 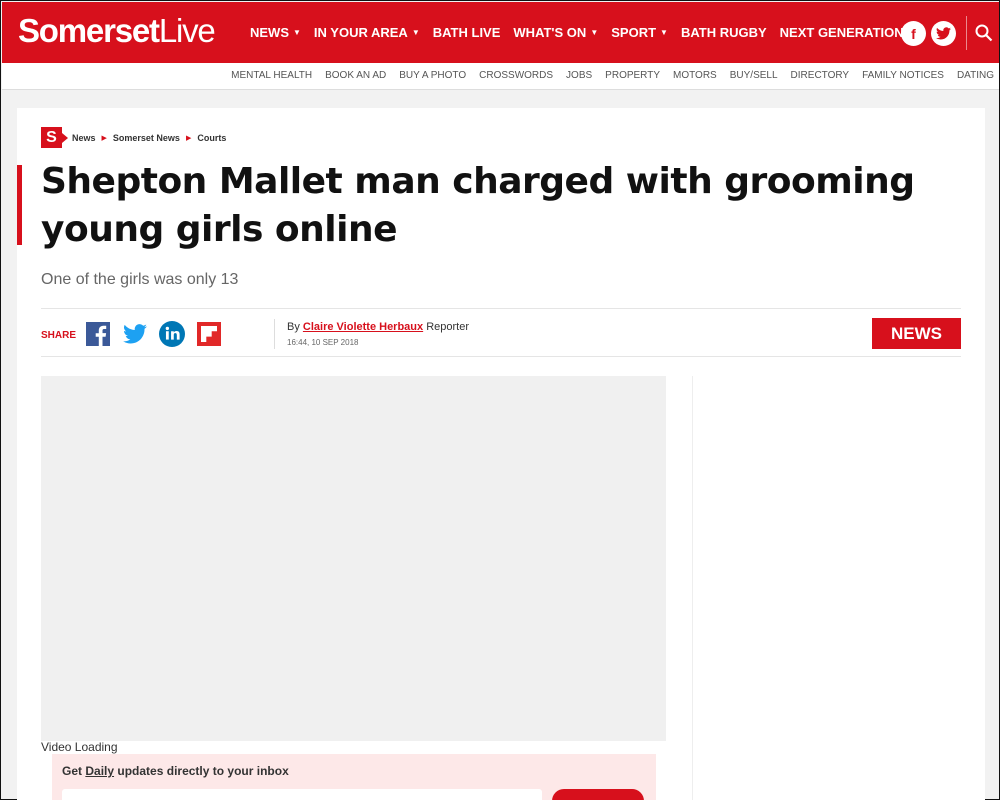 I want to click on meta-divider, so click(x=274, y=334).